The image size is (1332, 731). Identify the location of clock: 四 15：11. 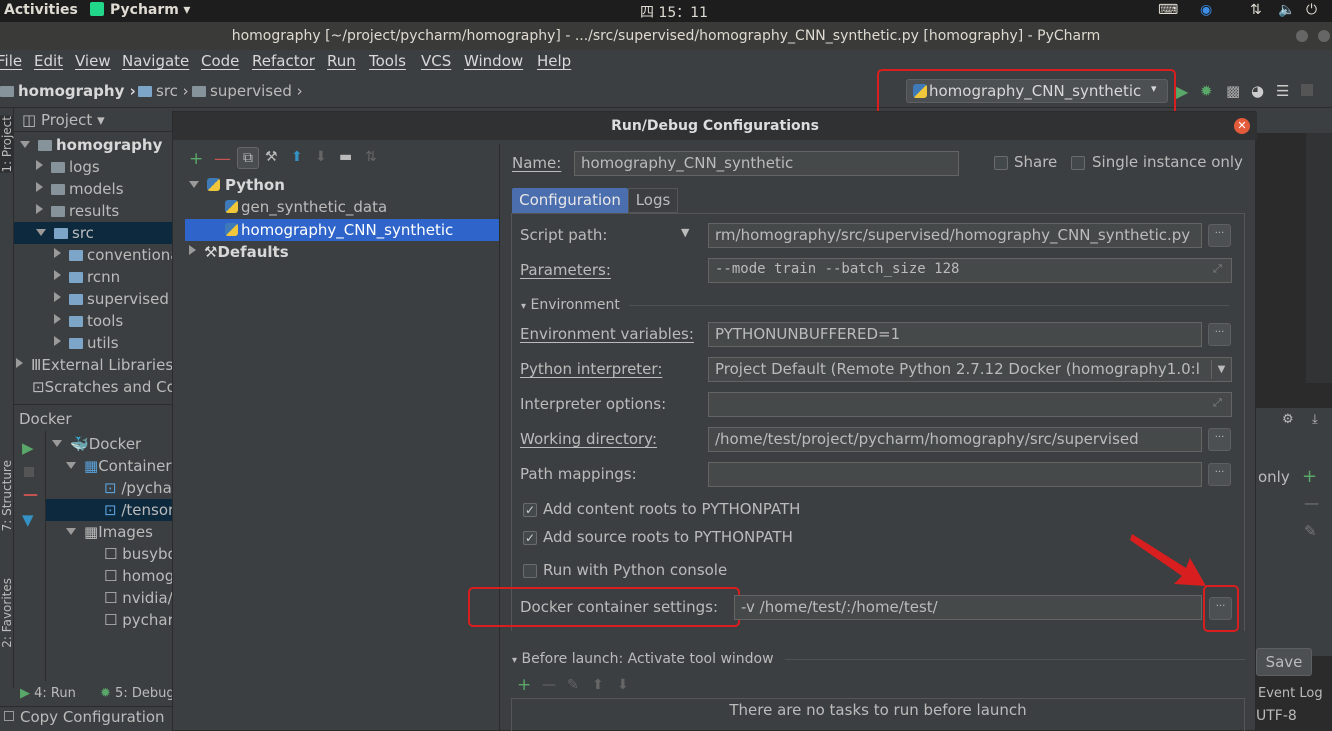
(674, 12).